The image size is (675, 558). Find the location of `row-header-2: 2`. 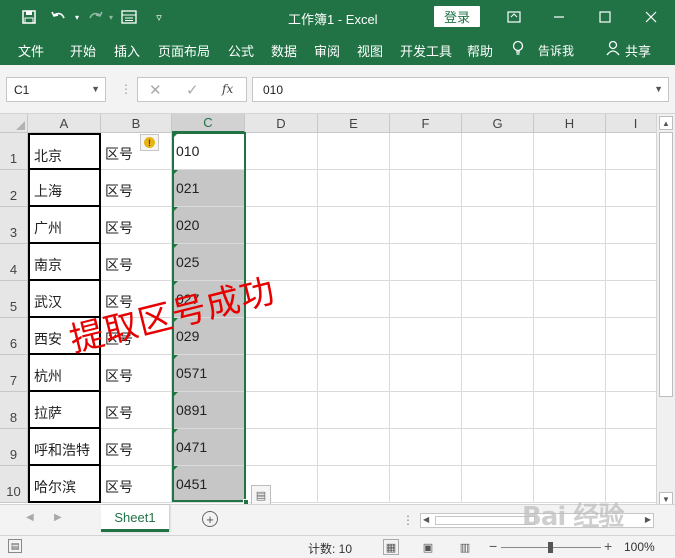

row-header-2: 2 is located at coordinates (14, 188).